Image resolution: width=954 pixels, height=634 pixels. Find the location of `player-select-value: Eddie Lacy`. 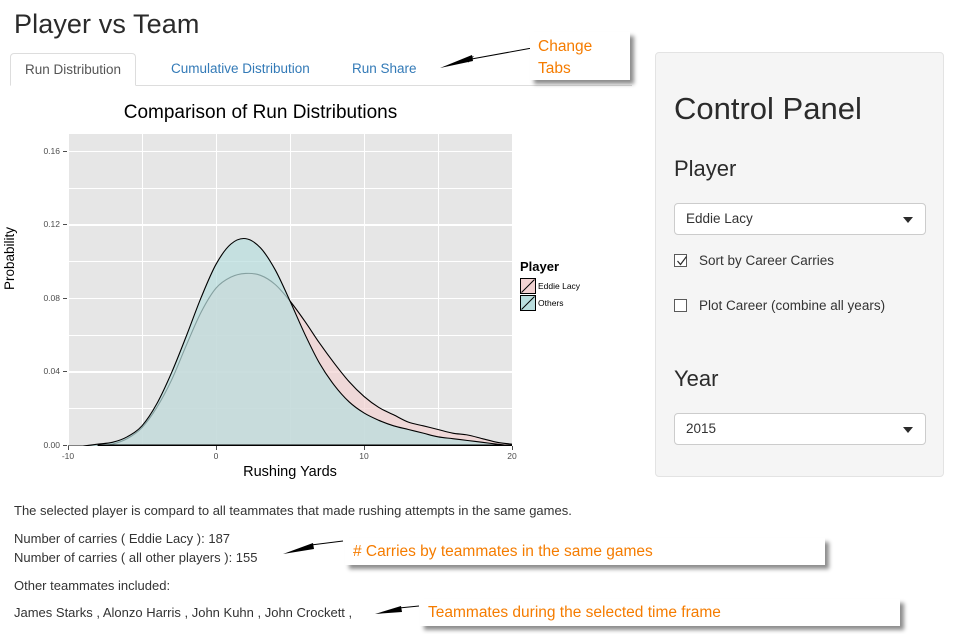

player-select-value: Eddie Lacy is located at coordinates (719, 218).